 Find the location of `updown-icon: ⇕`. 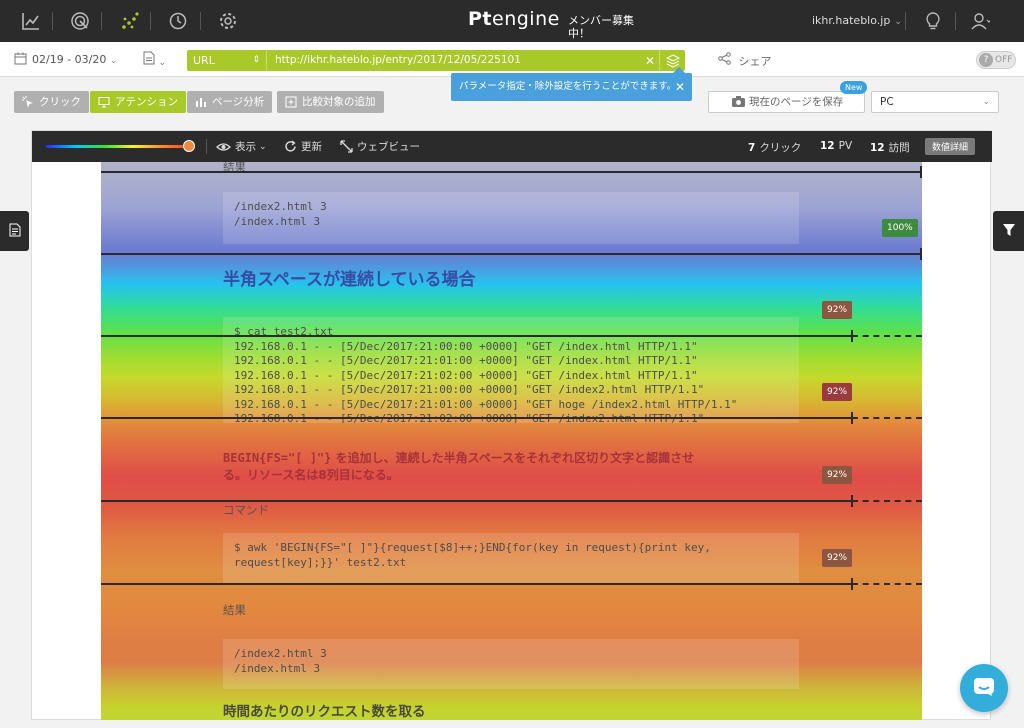

updown-icon: ⇕ is located at coordinates (256, 60).